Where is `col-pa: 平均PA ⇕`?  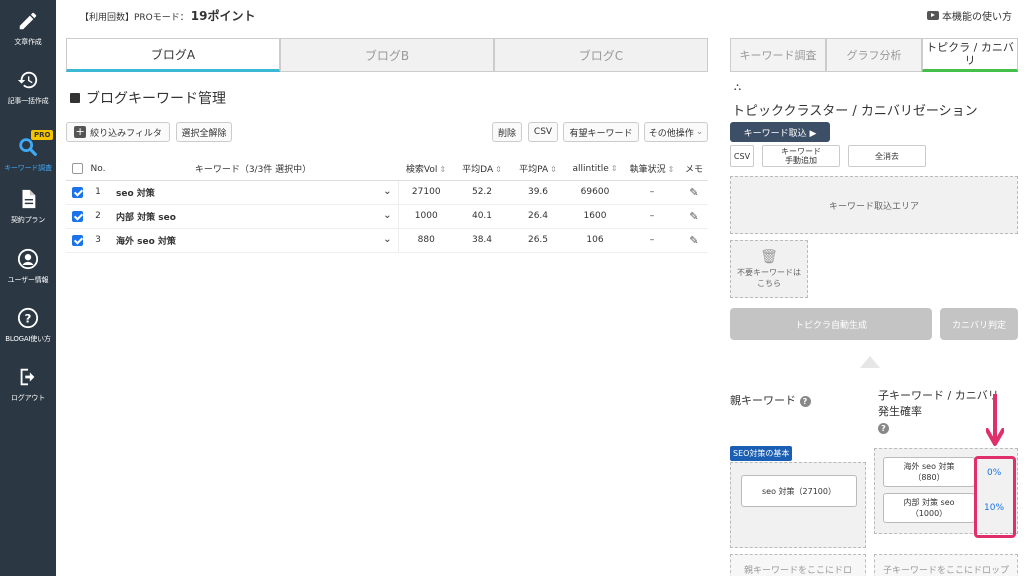
col-pa: 平均PA ⇕ is located at coordinates (538, 169).